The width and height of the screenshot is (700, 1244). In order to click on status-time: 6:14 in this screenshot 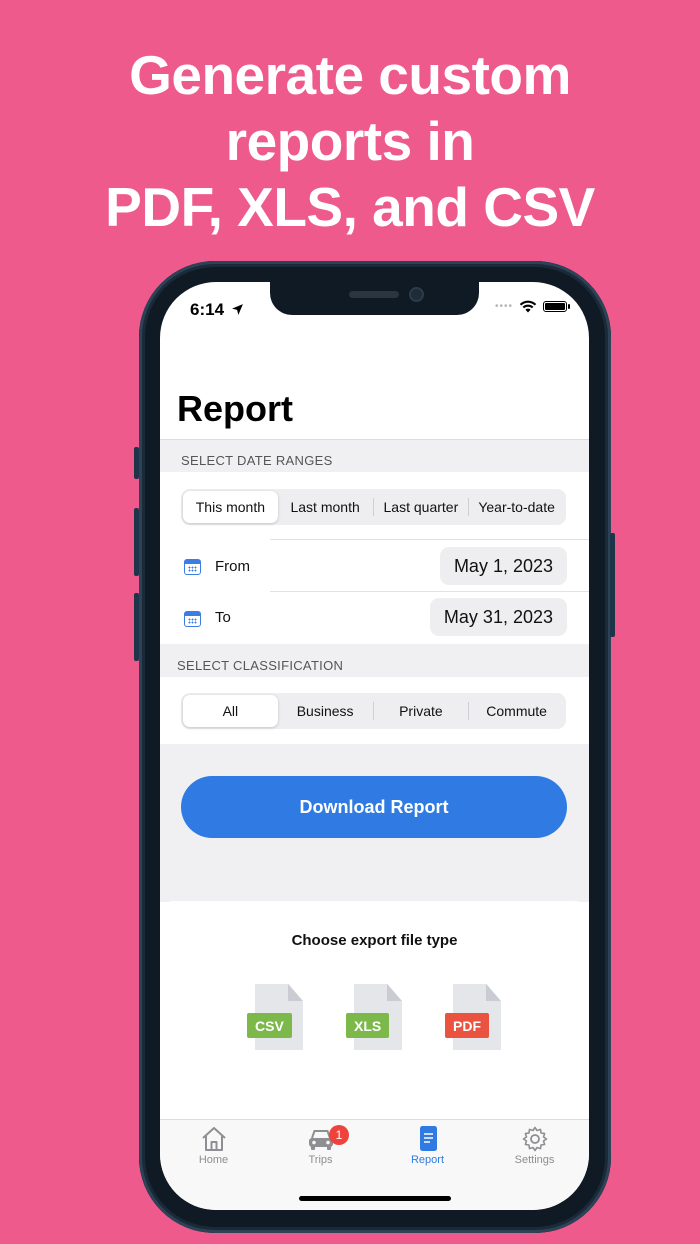, I will do `click(217, 310)`.